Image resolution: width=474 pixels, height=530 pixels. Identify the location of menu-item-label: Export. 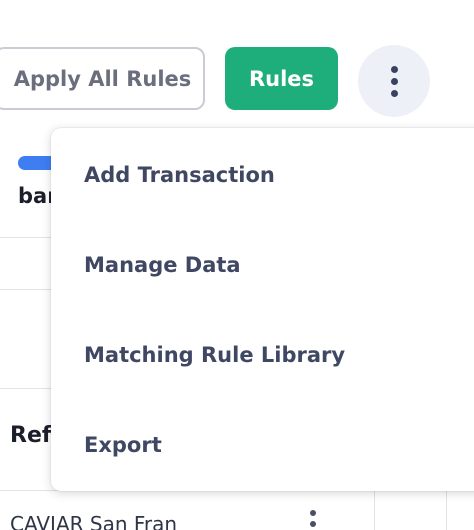
(123, 445).